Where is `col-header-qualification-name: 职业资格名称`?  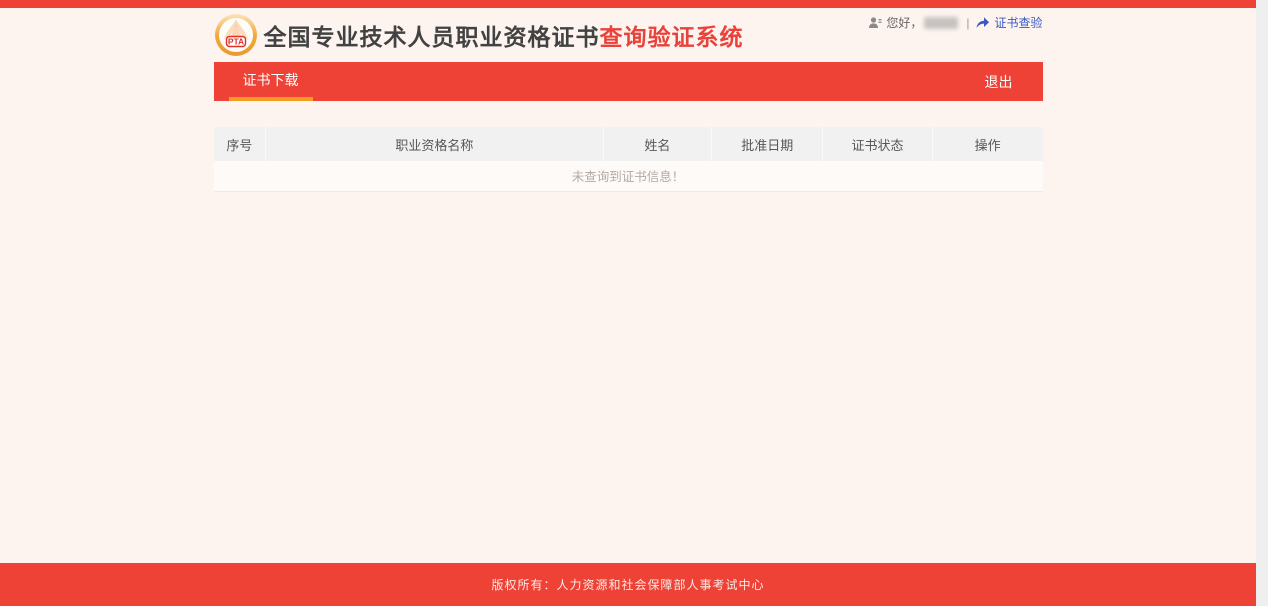 col-header-qualification-name: 职业资格名称 is located at coordinates (434, 144).